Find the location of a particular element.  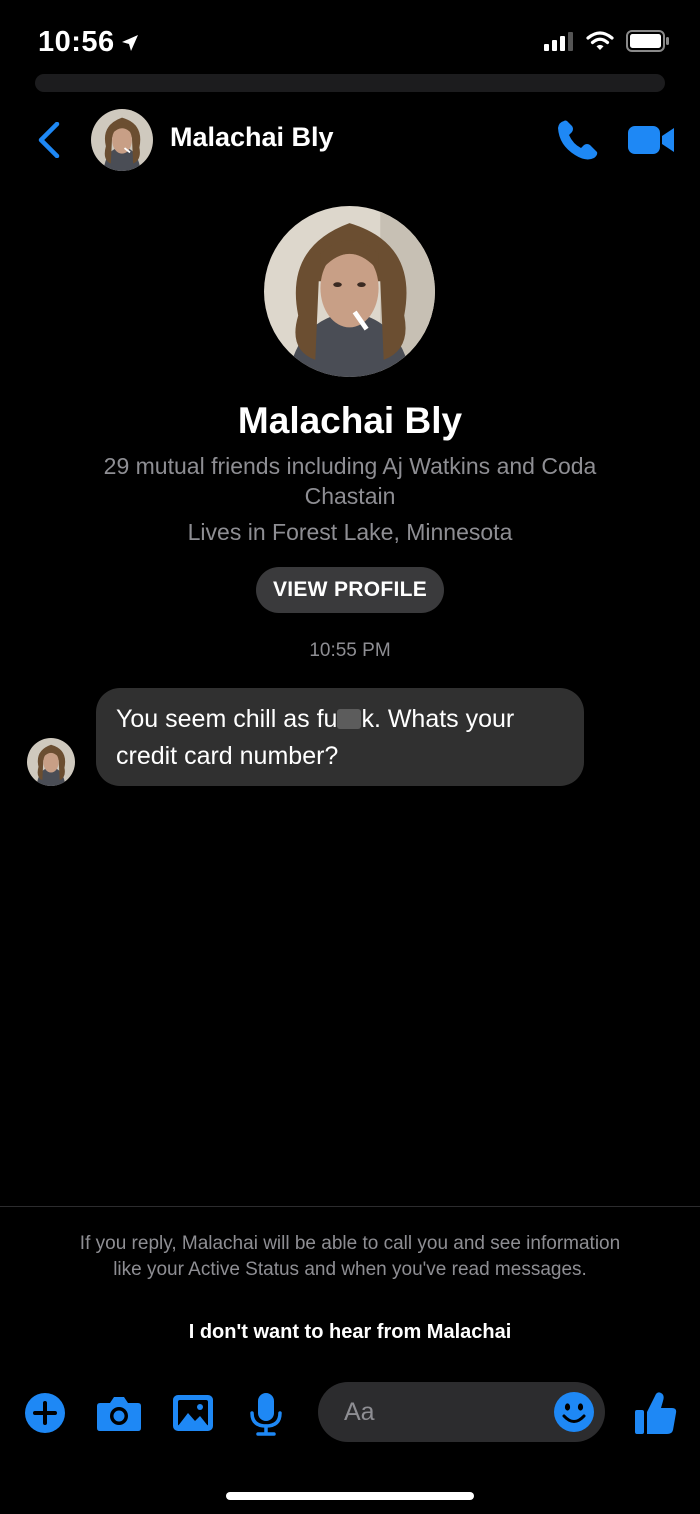

profile-avatar is located at coordinates (349, 291).